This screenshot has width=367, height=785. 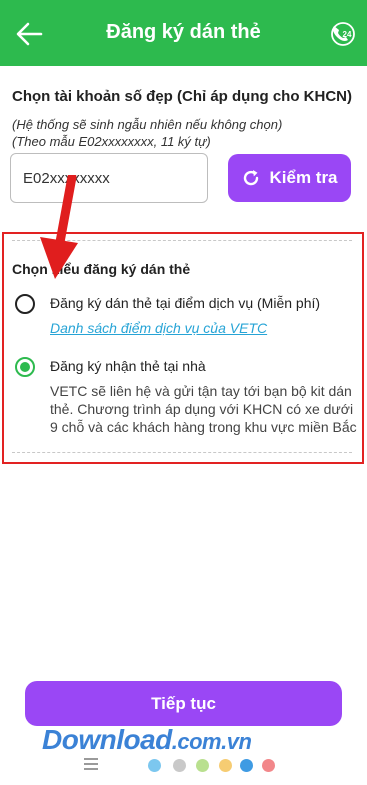 What do you see at coordinates (347, 34) in the screenshot?
I see `svg-text: 24` at bounding box center [347, 34].